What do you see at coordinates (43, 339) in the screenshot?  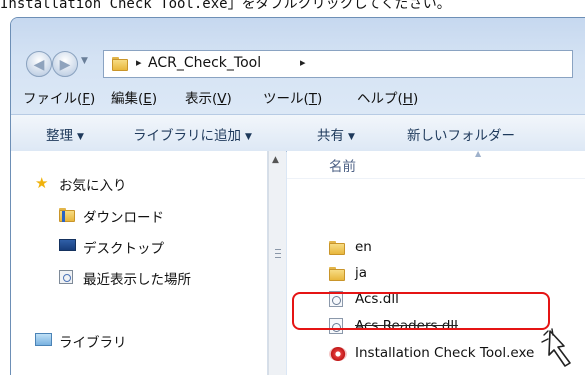 I see `library-icon` at bounding box center [43, 339].